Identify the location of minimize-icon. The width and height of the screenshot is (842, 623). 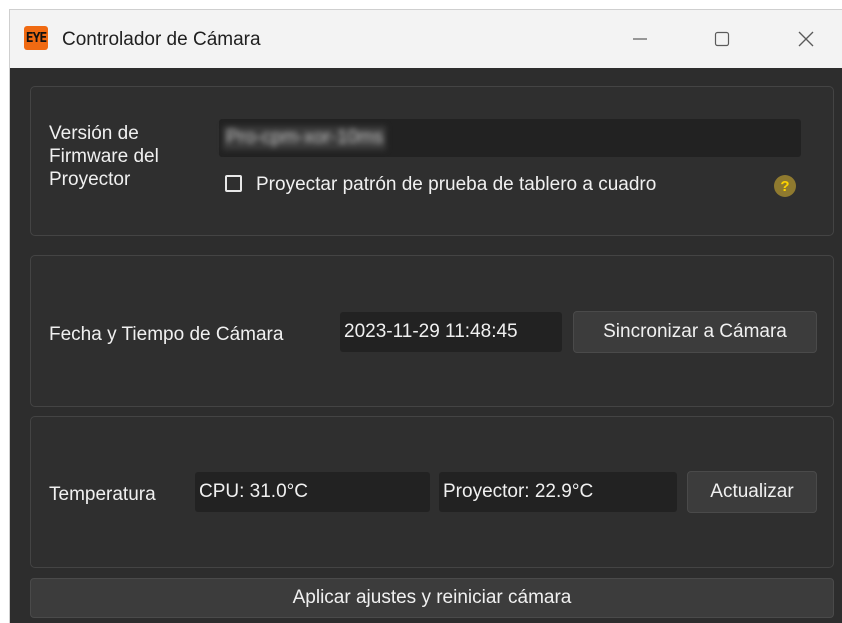
(640, 39).